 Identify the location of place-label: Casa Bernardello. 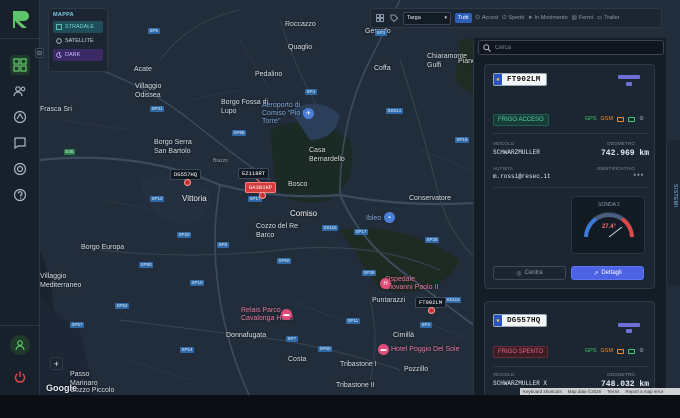
(327, 155).